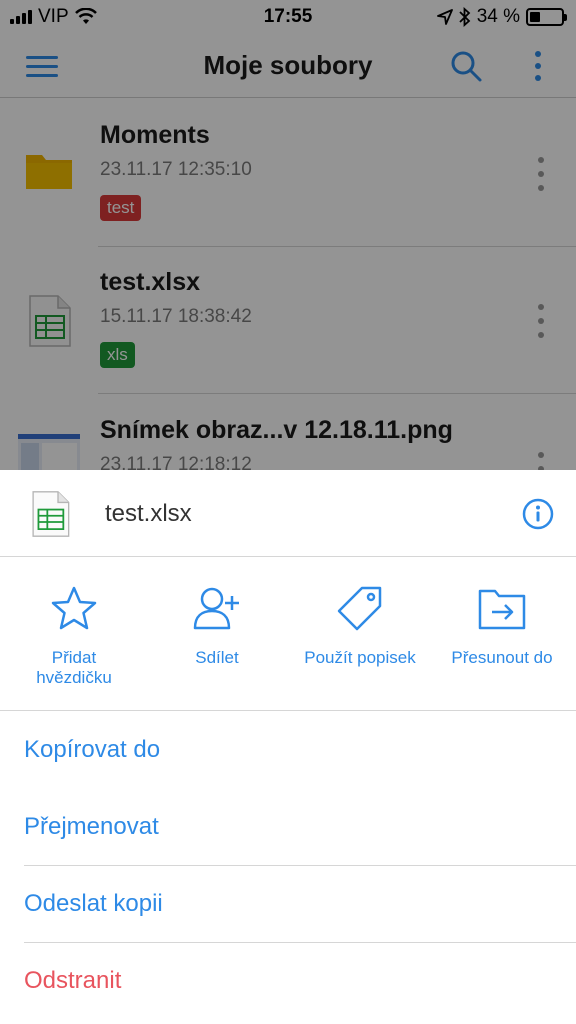 The image size is (576, 1024). I want to click on add-star-label: Přidat hvězdičku, so click(74, 667).